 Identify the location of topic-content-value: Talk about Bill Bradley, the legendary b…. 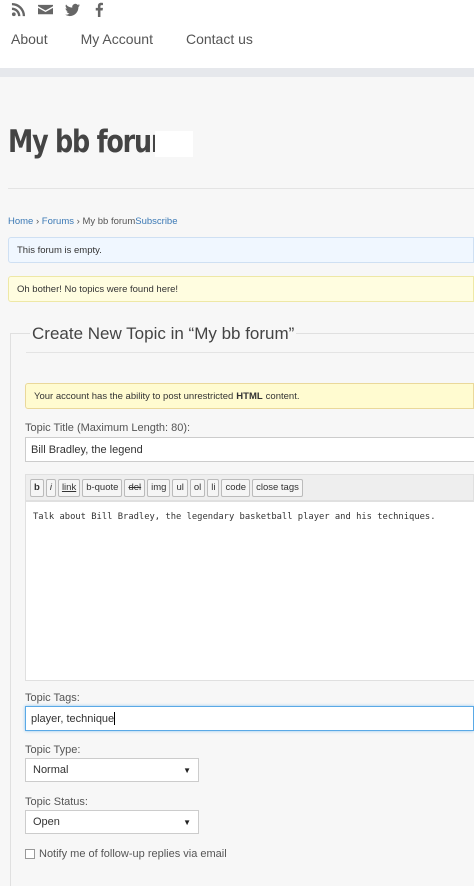
(234, 517).